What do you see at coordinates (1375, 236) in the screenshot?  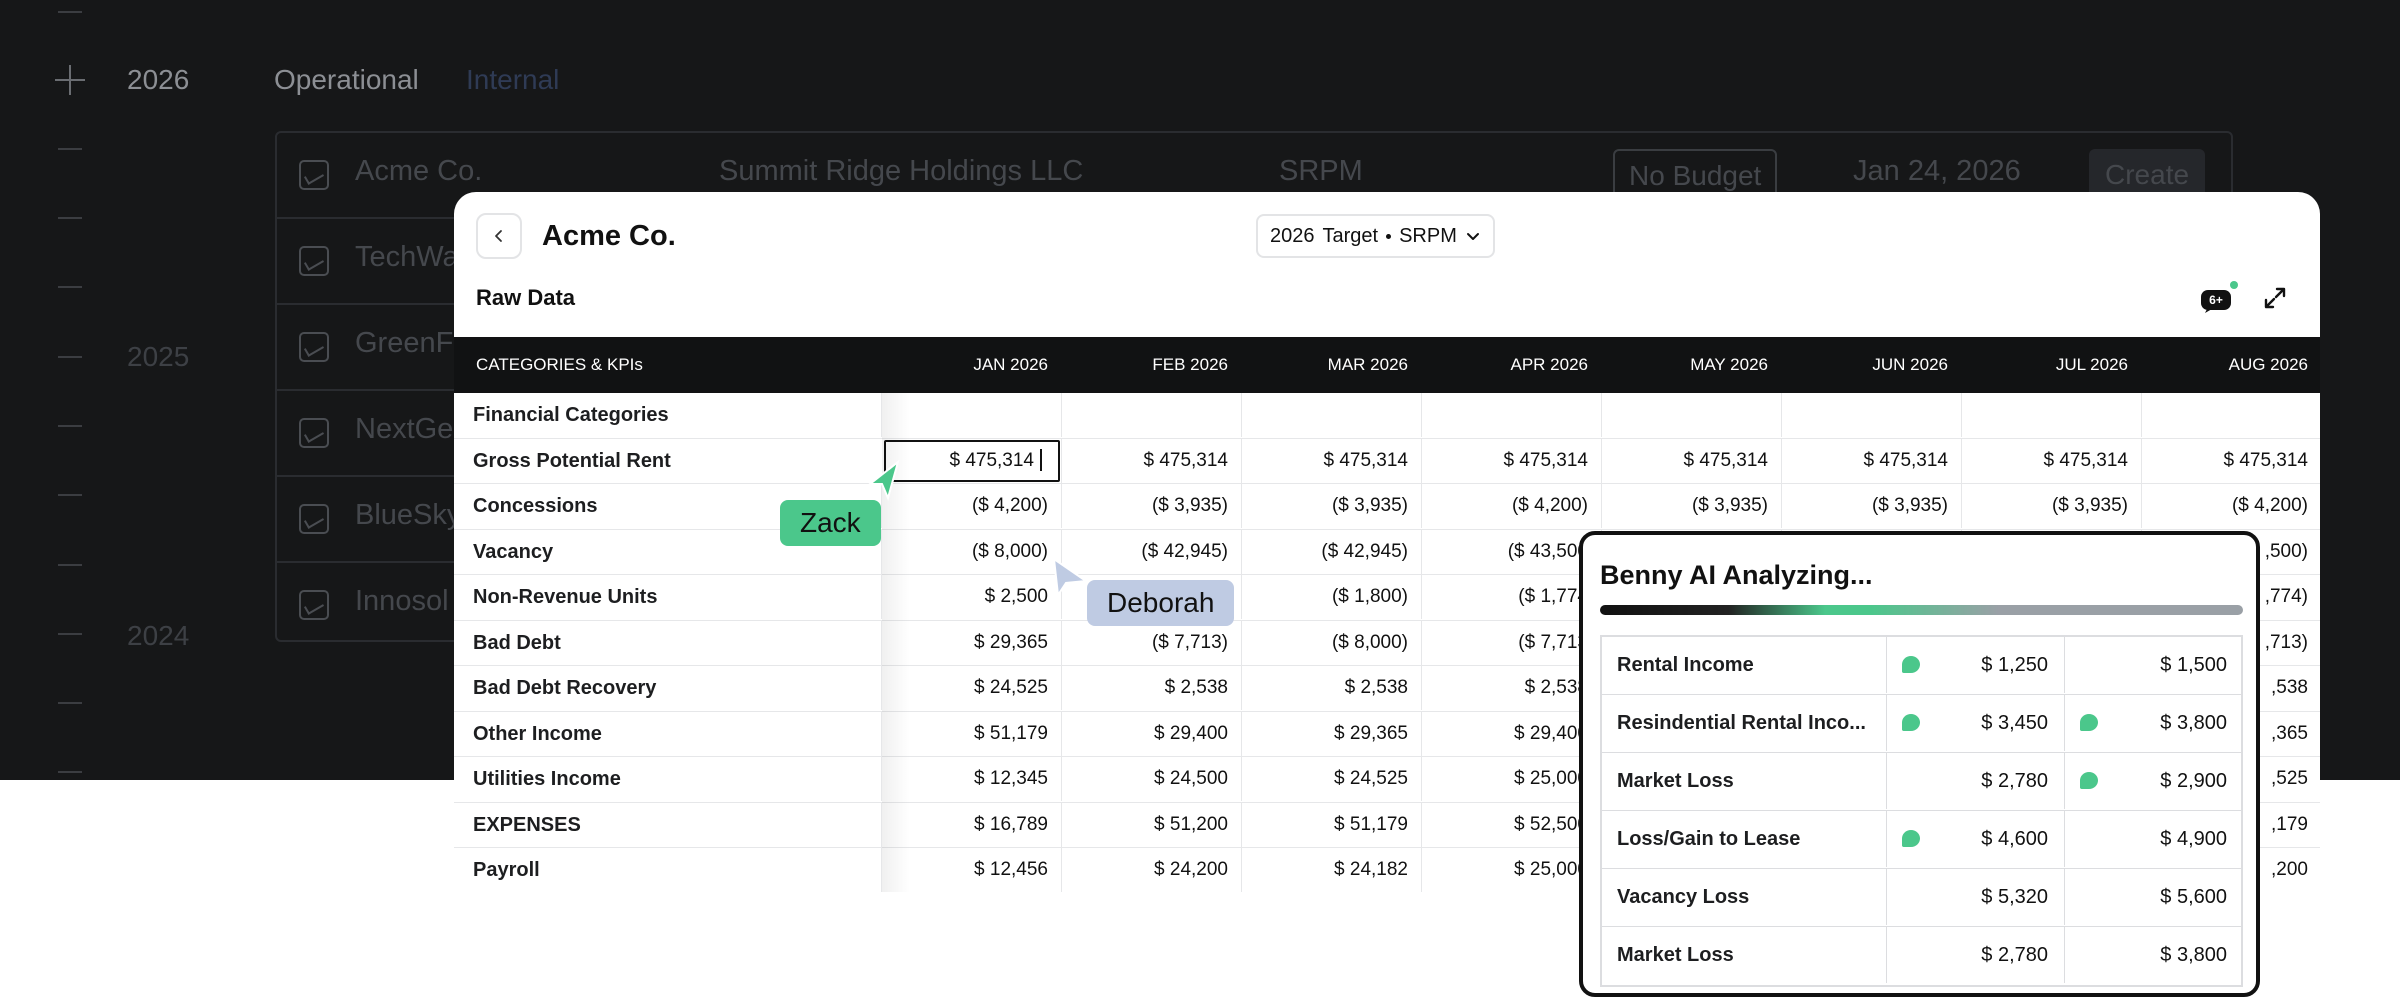 I see `budget-selector: 2026 Target SRPM` at bounding box center [1375, 236].